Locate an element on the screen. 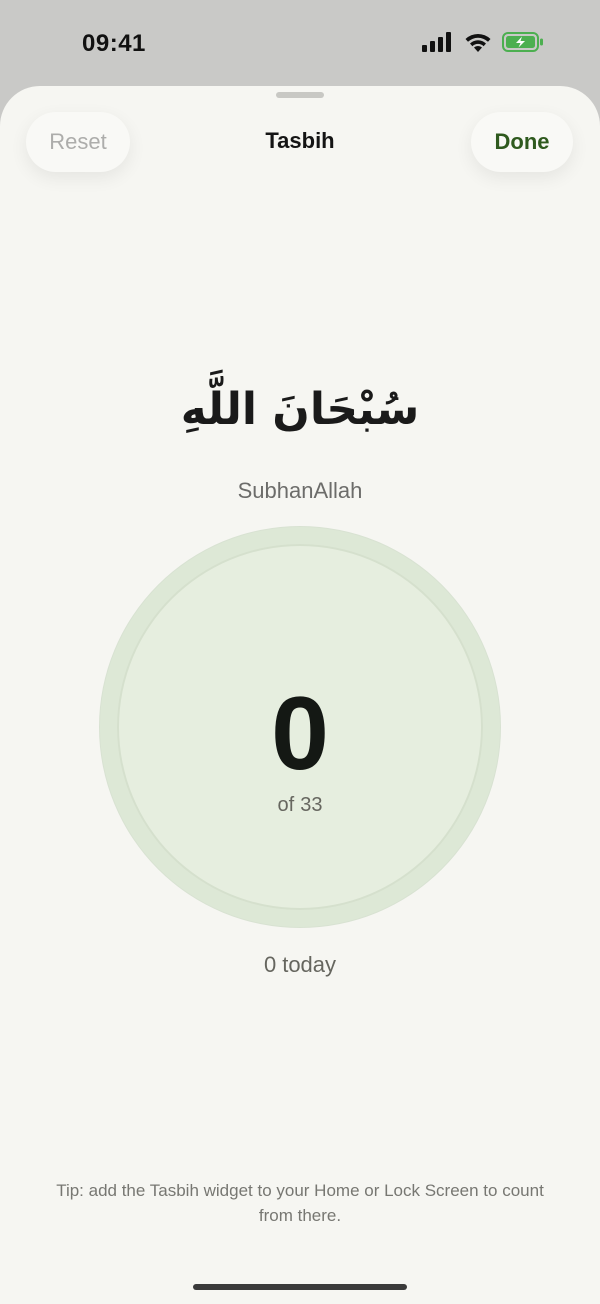 The height and width of the screenshot is (1304, 600). sheet-grabber is located at coordinates (300, 95).